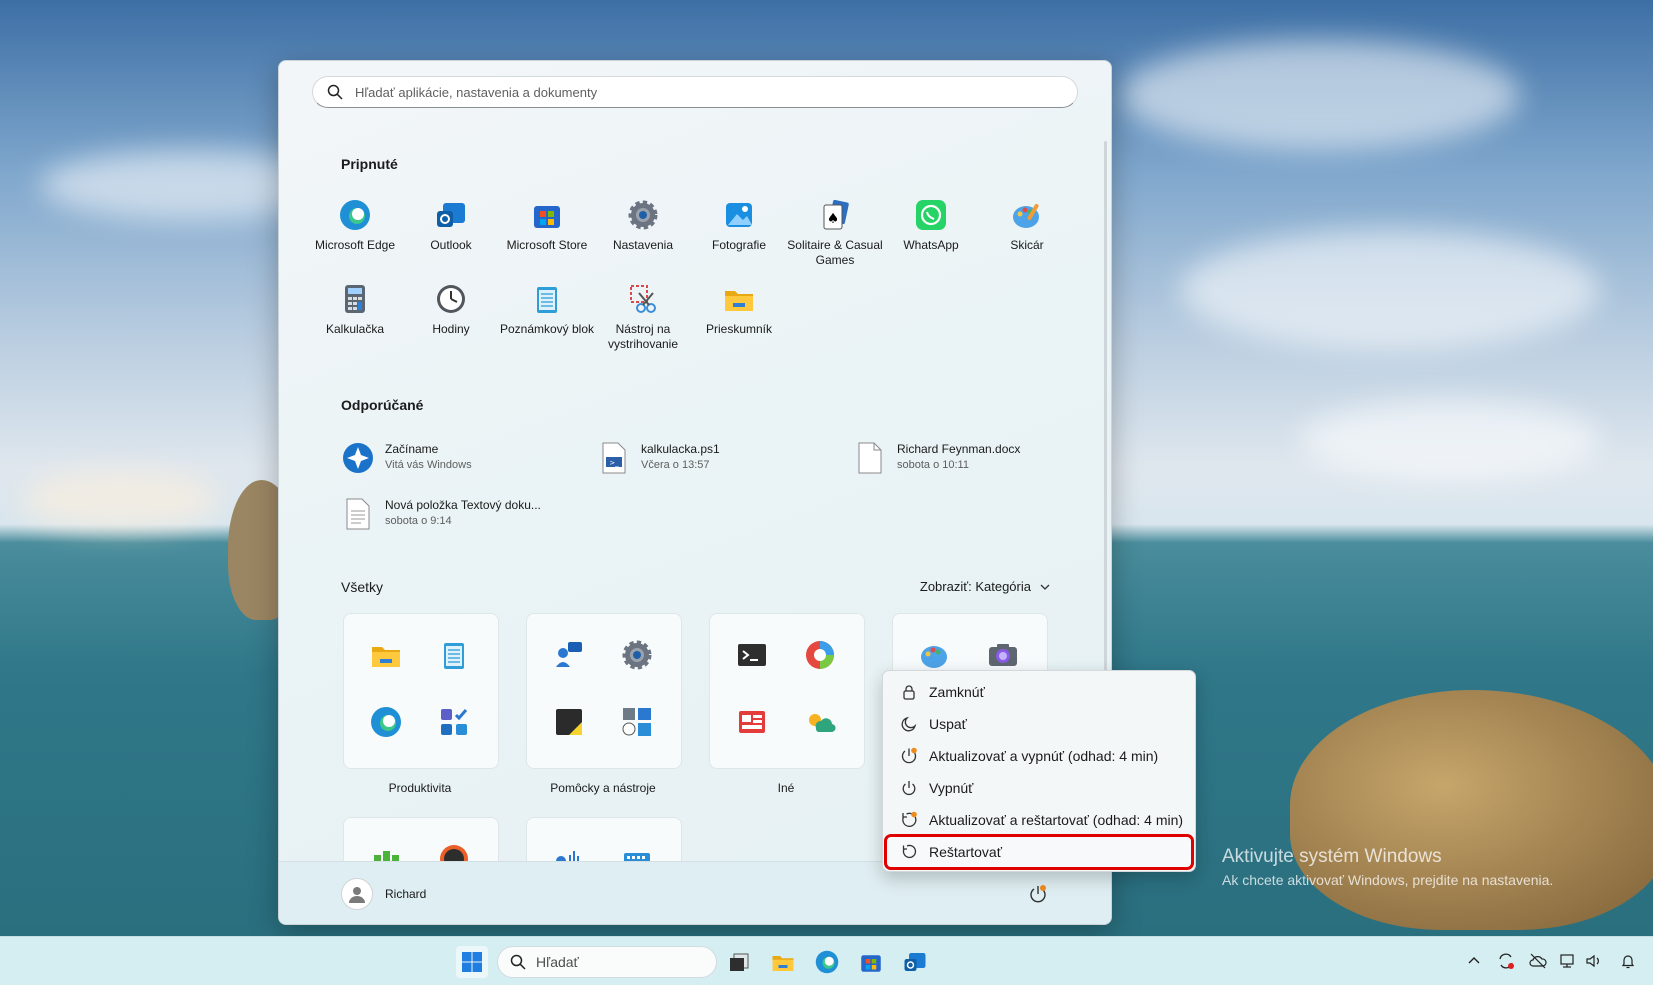 The image size is (1653, 985). Describe the element at coordinates (369, 164) in the screenshot. I see `pinned-title: Pripnuté` at that location.